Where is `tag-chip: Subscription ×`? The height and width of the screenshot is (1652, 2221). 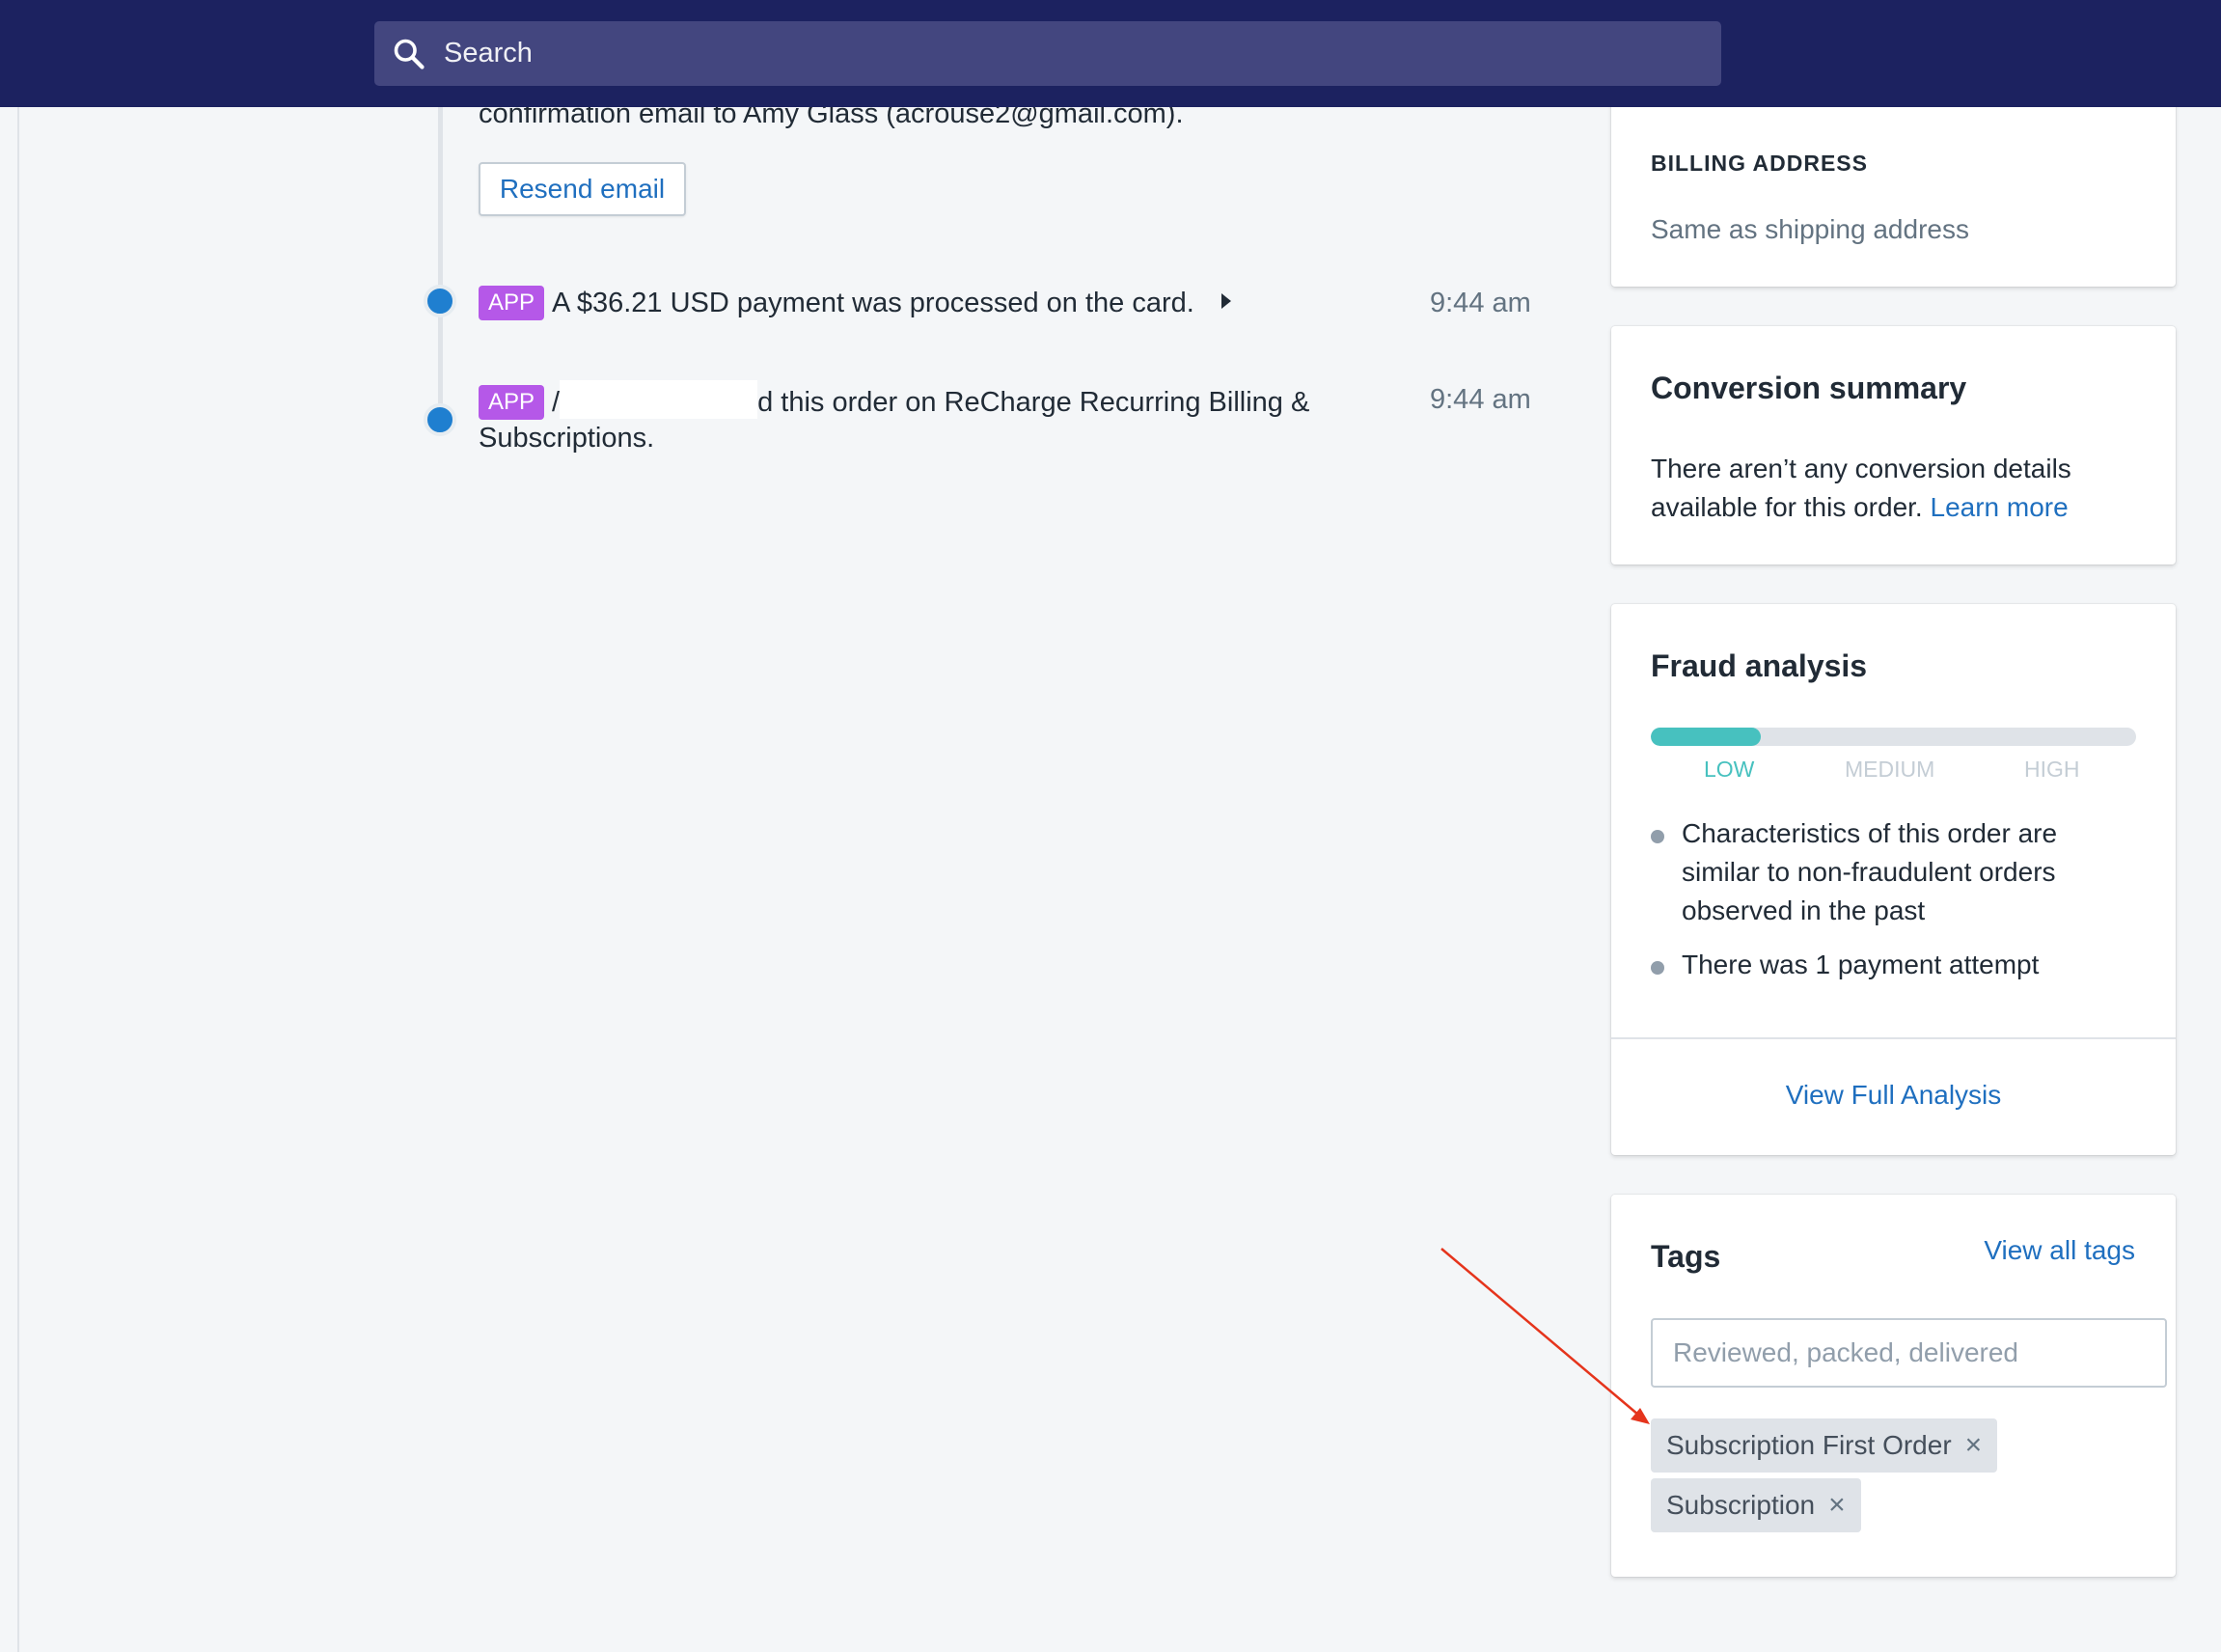 tag-chip: Subscription × is located at coordinates (1756, 1505).